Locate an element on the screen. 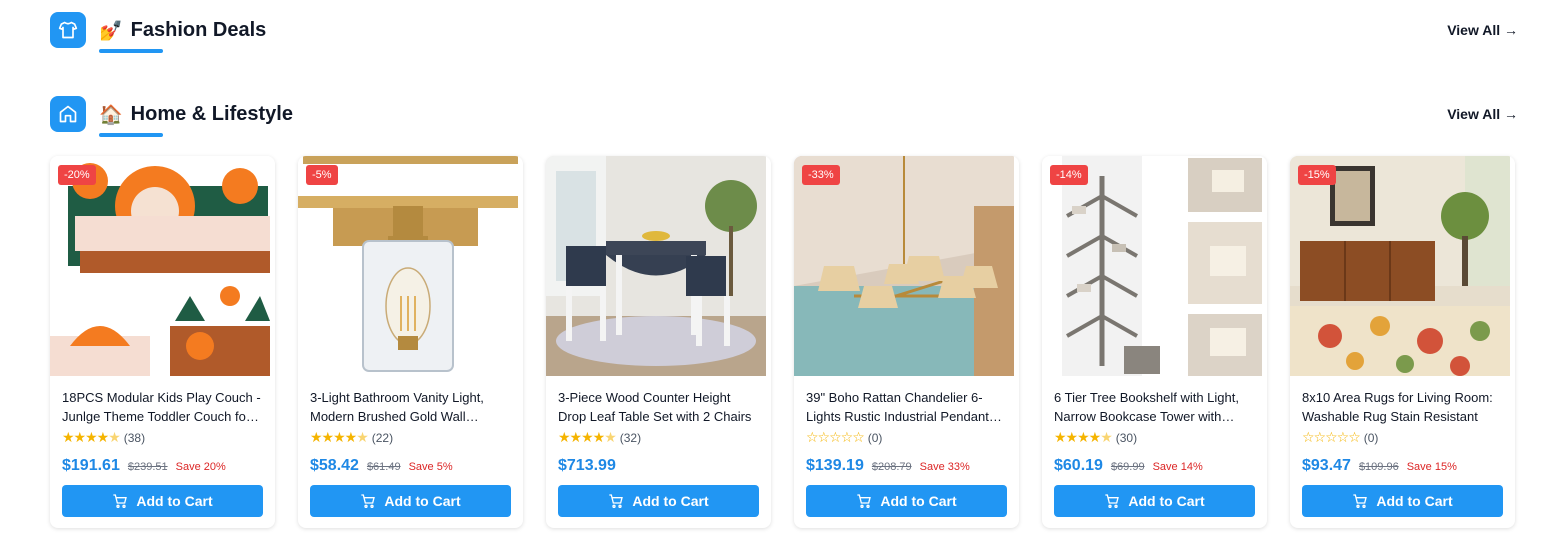  save-label: Save 14% is located at coordinates (1177, 467).